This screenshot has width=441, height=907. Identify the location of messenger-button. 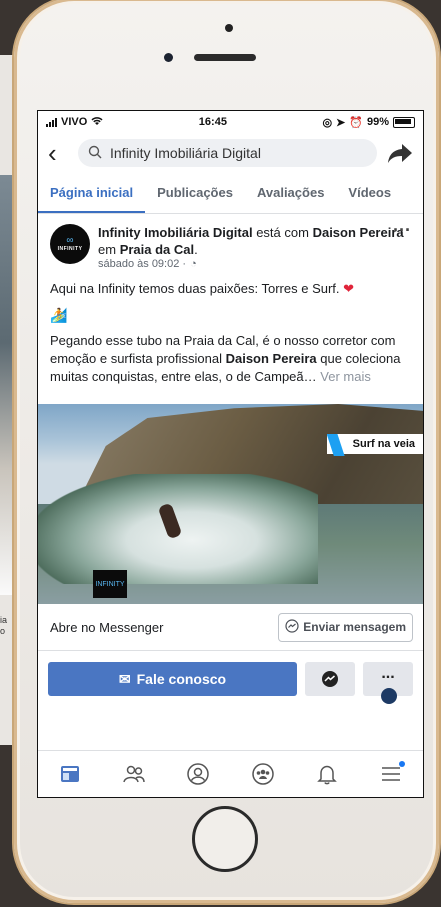
(330, 679).